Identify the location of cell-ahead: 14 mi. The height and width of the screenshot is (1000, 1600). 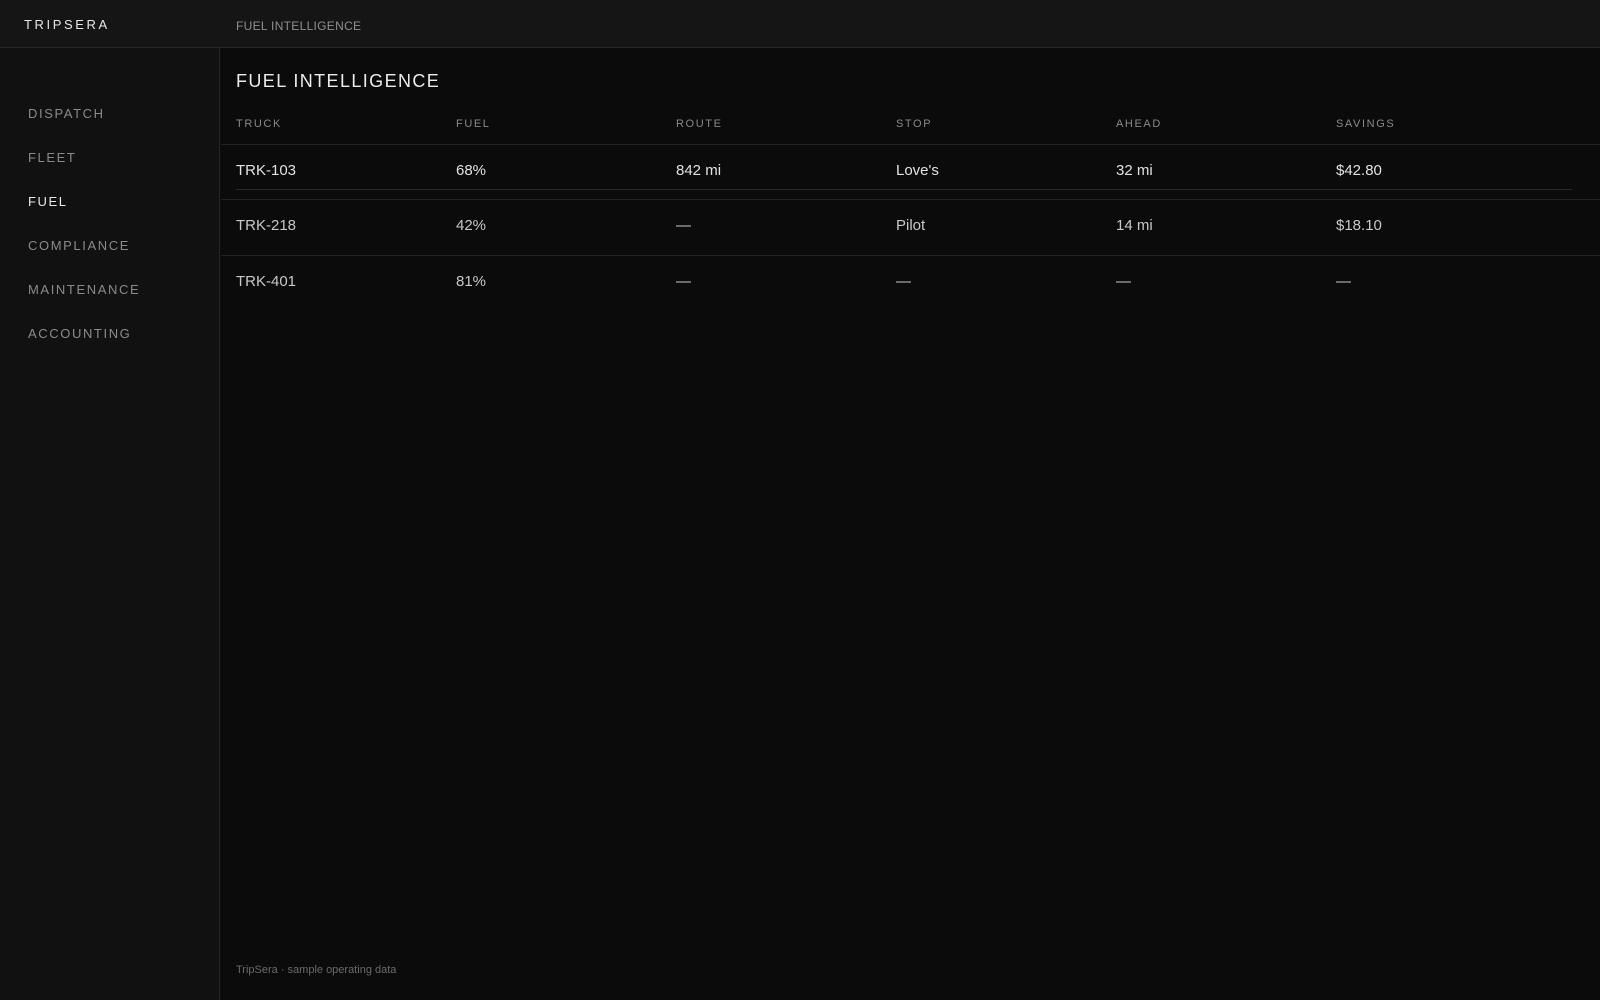
(1134, 225).